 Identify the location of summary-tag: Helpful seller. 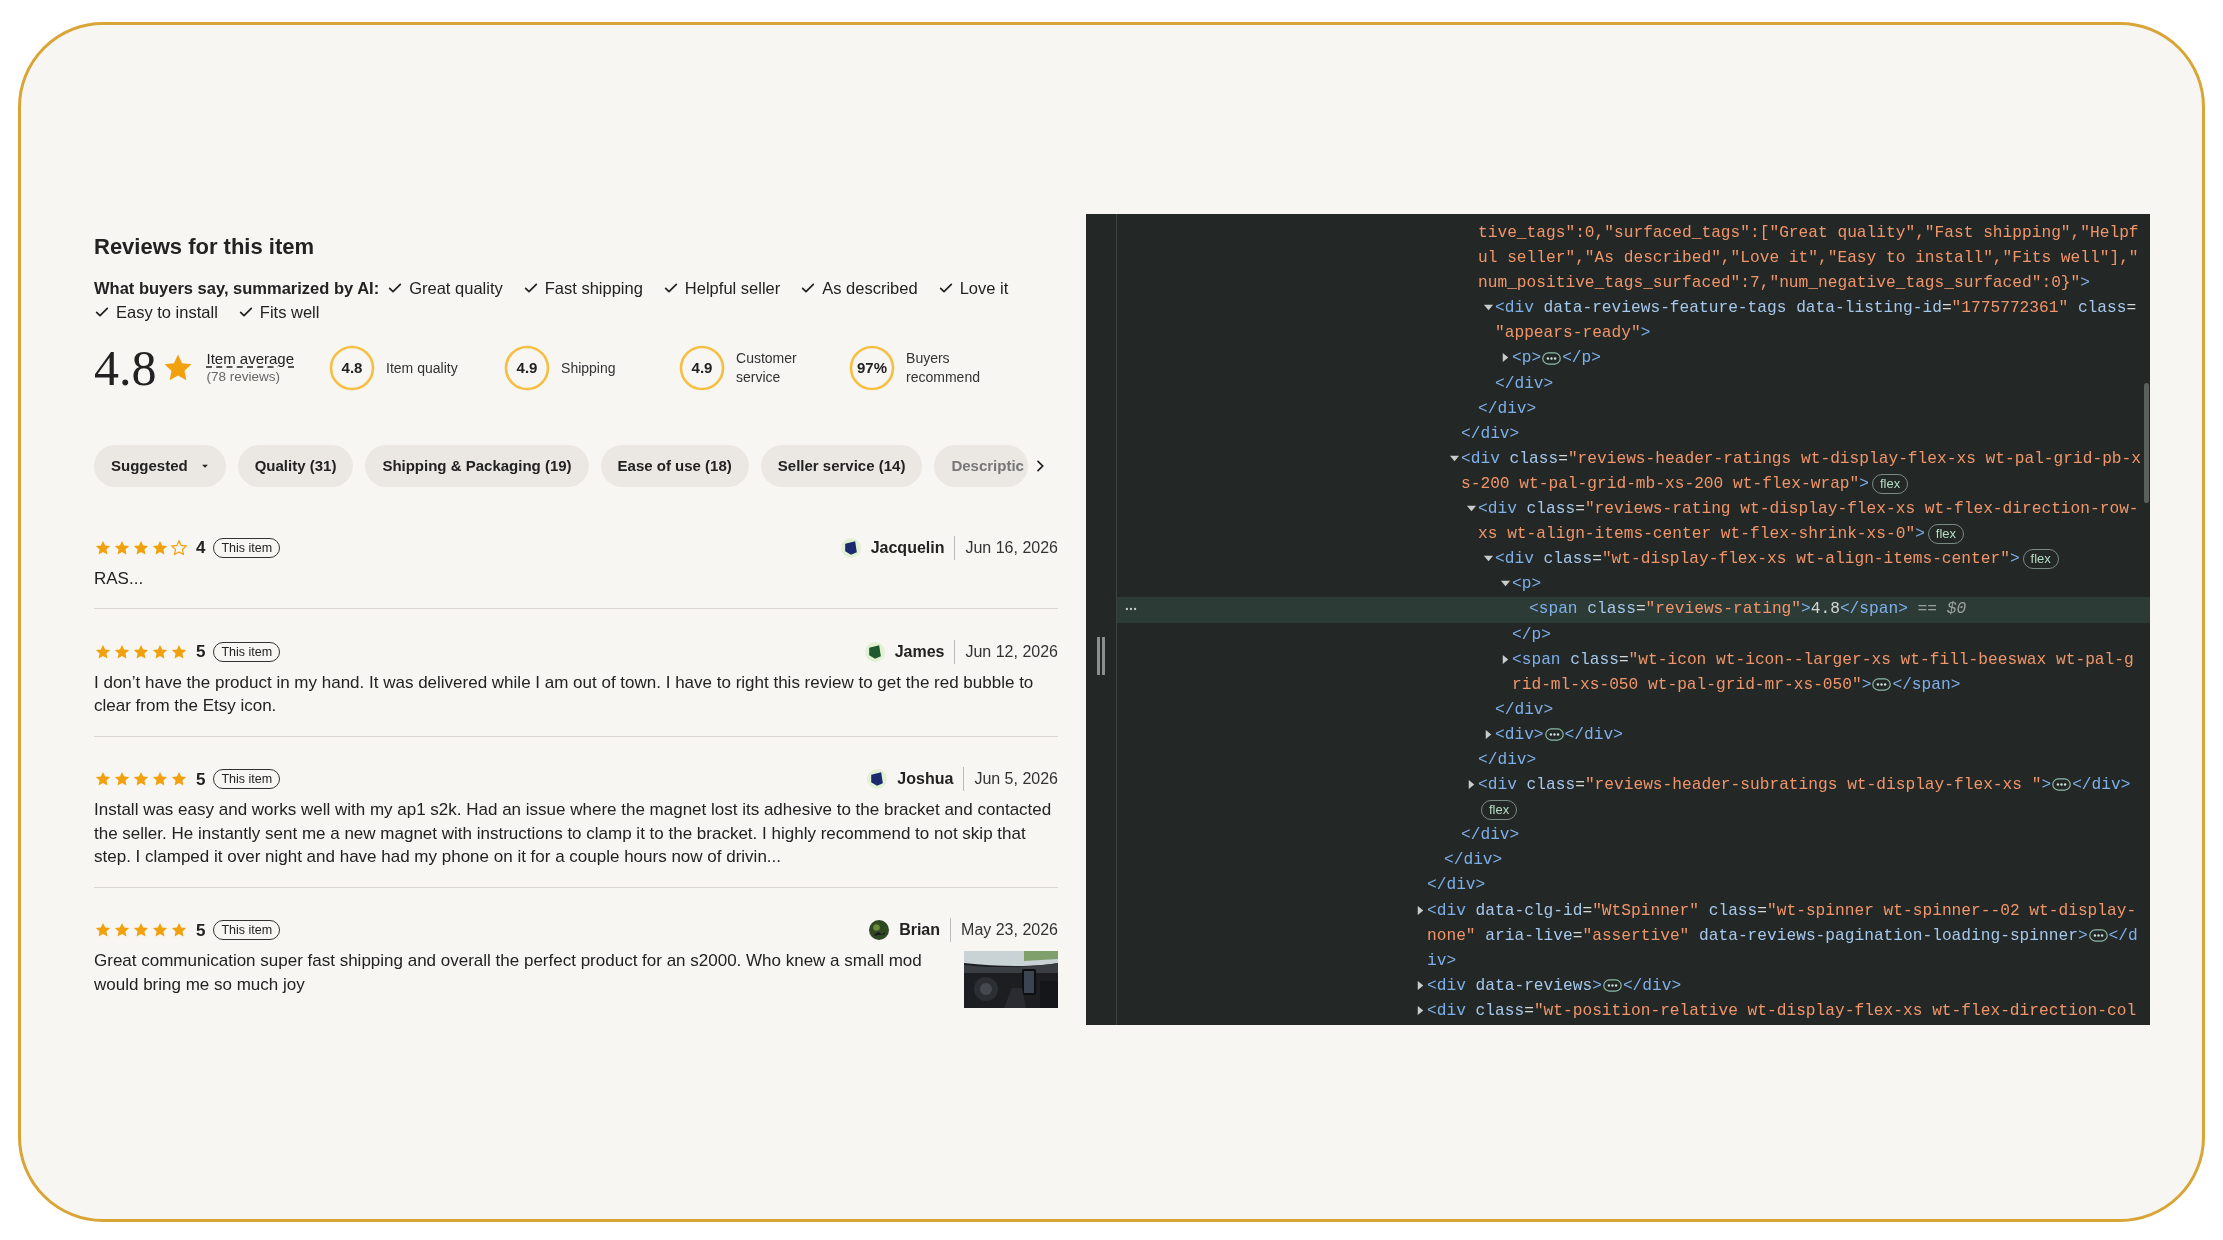
(732, 288).